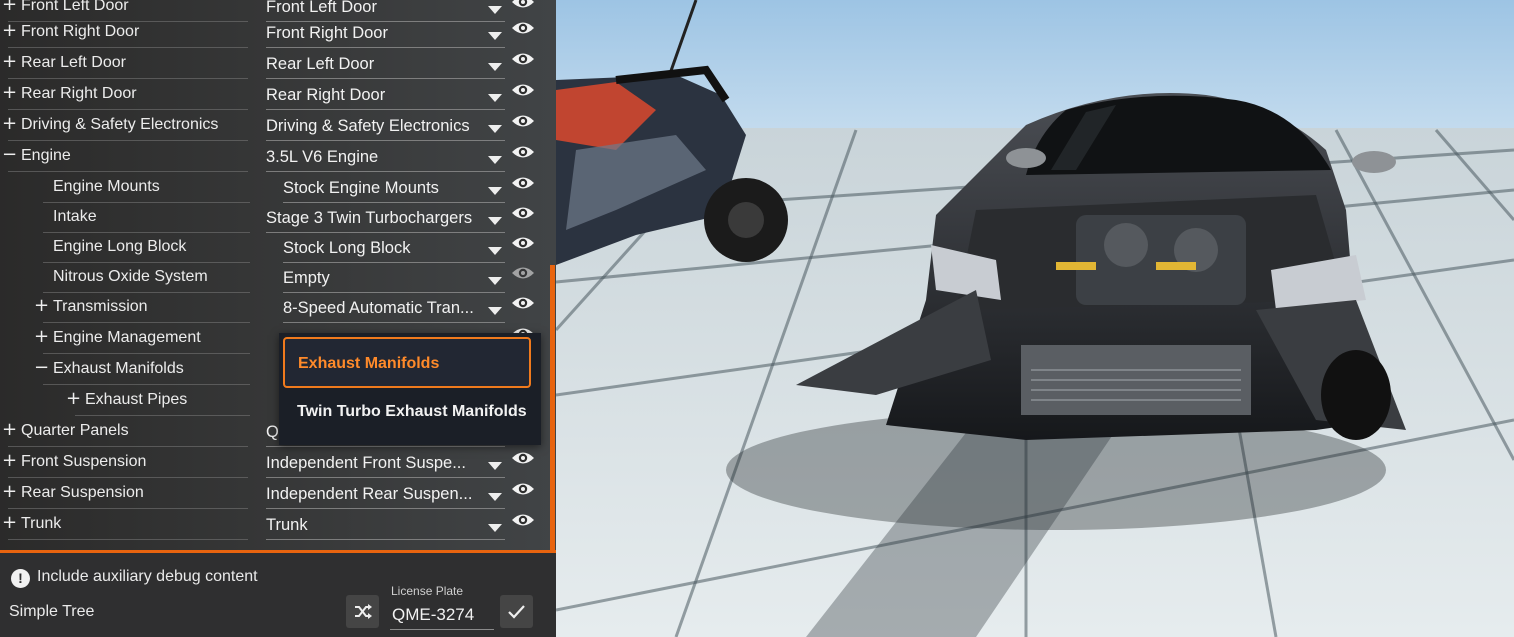  I want to click on part-select-value: Rear Left Door, so click(320, 64).